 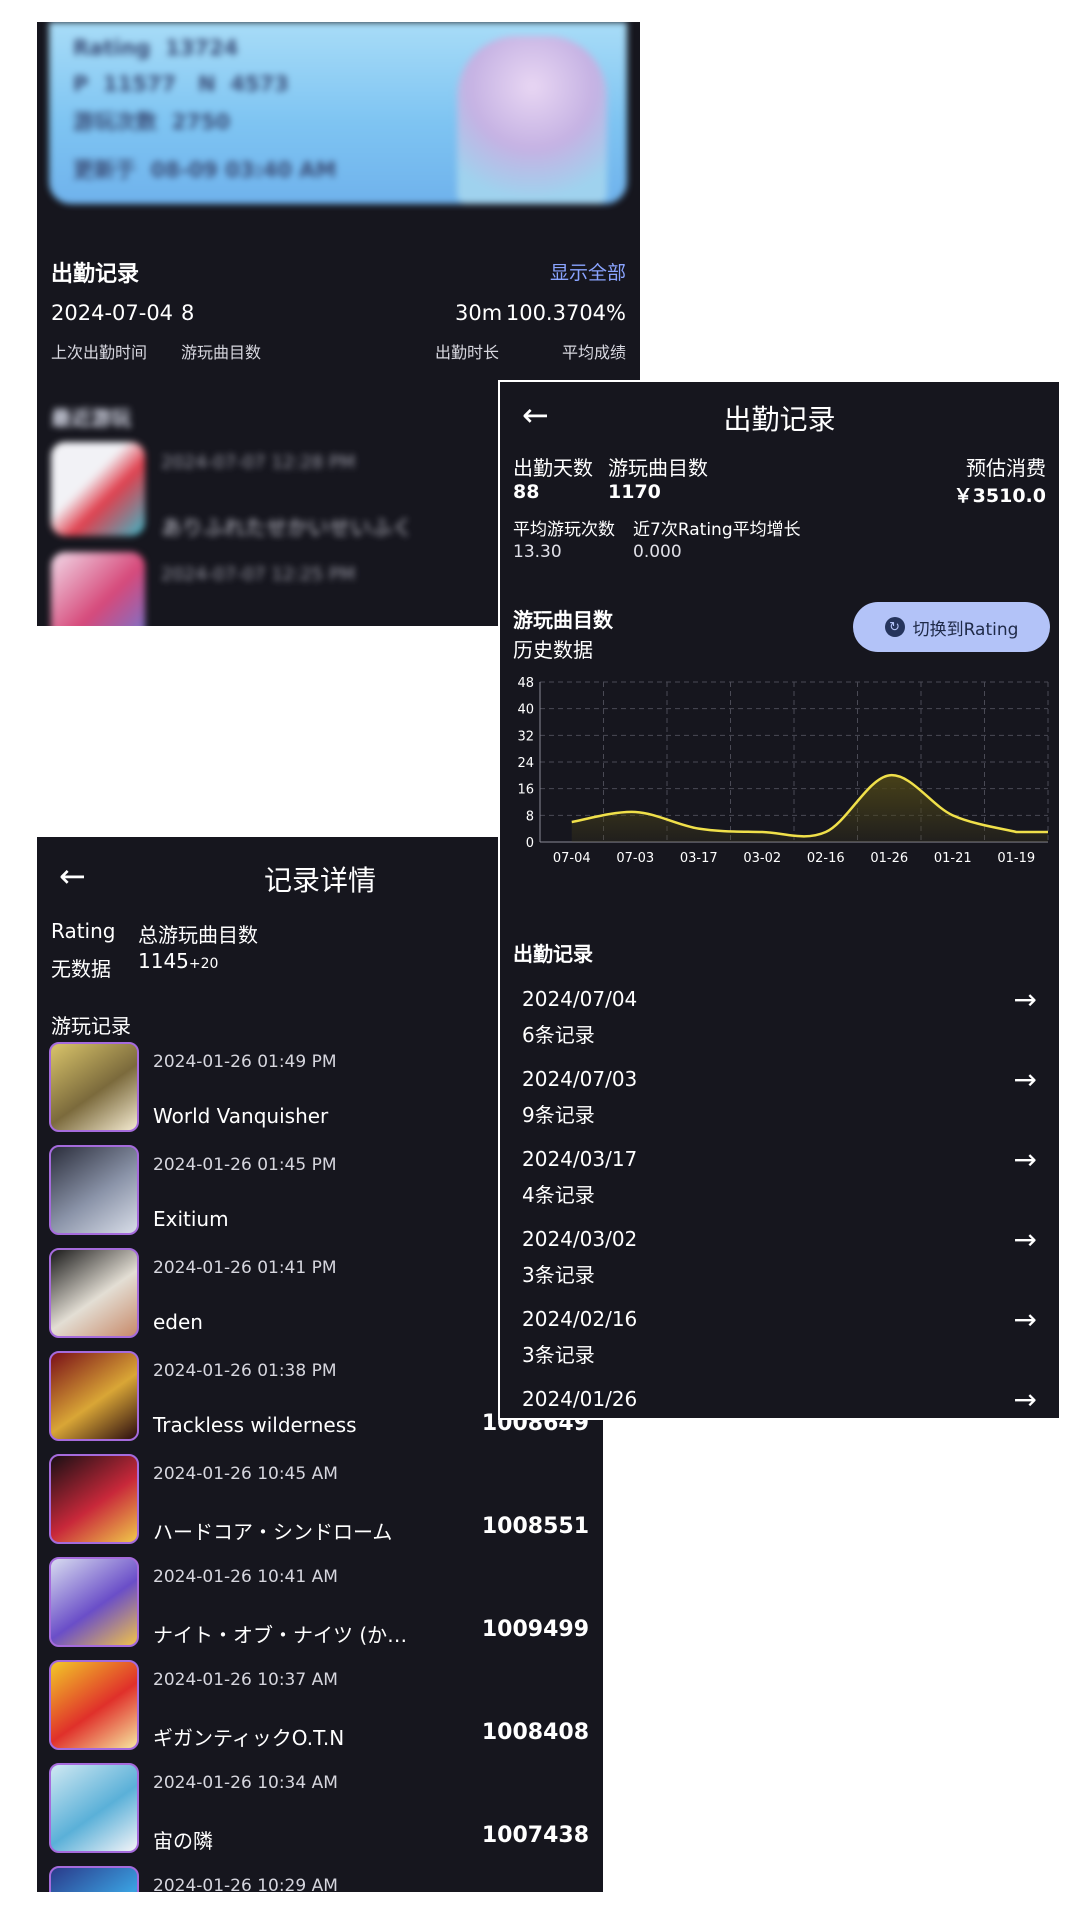 I want to click on total-songs-value: 1145+20, so click(x=178, y=961).